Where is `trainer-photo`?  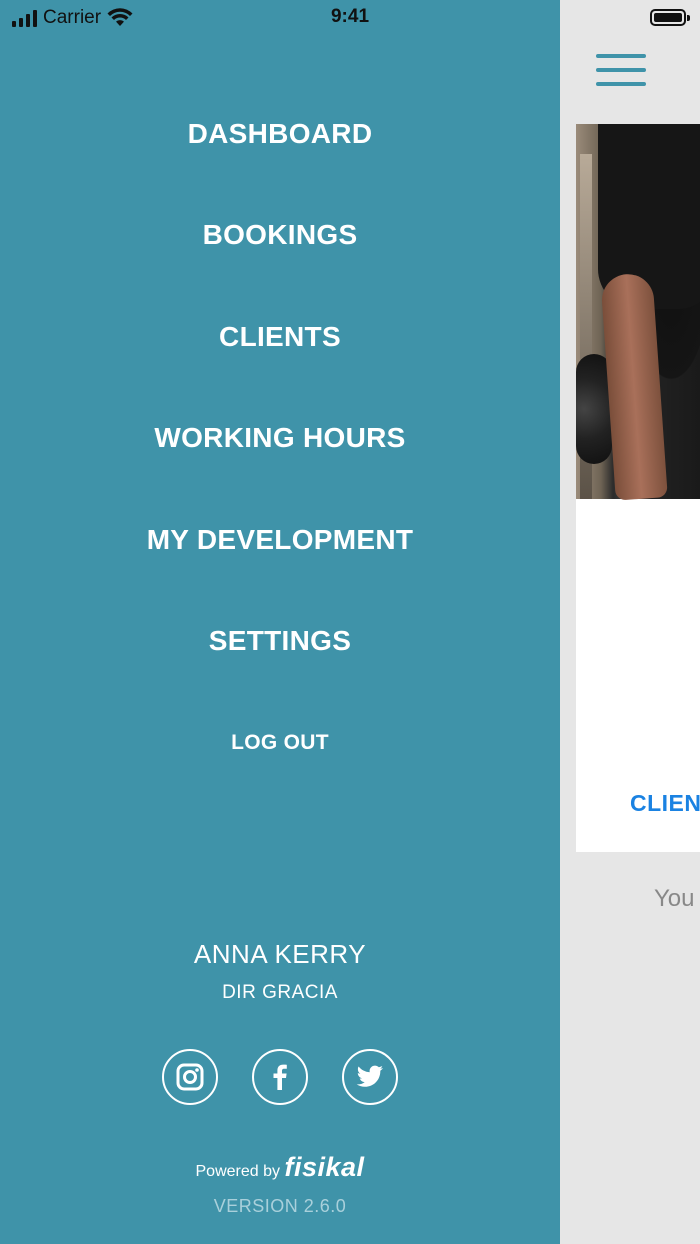
trainer-photo is located at coordinates (638, 312).